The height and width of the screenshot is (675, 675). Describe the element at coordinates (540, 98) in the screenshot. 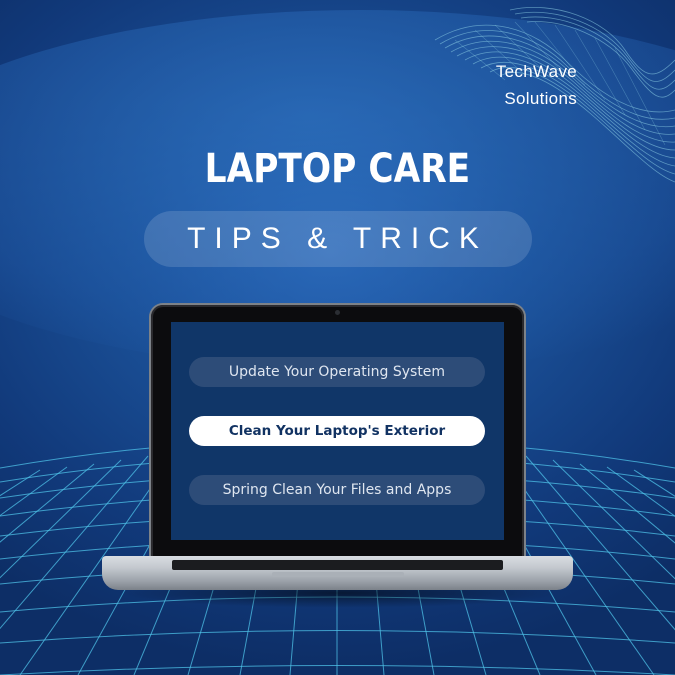

I see `brand-line-2: Solutions` at that location.